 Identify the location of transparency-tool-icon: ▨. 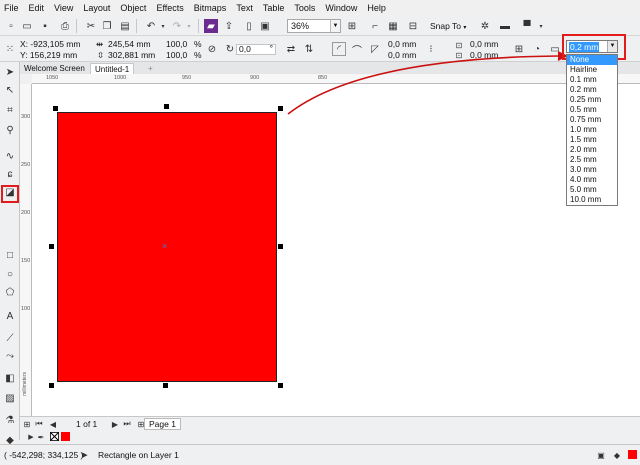
(10, 399).